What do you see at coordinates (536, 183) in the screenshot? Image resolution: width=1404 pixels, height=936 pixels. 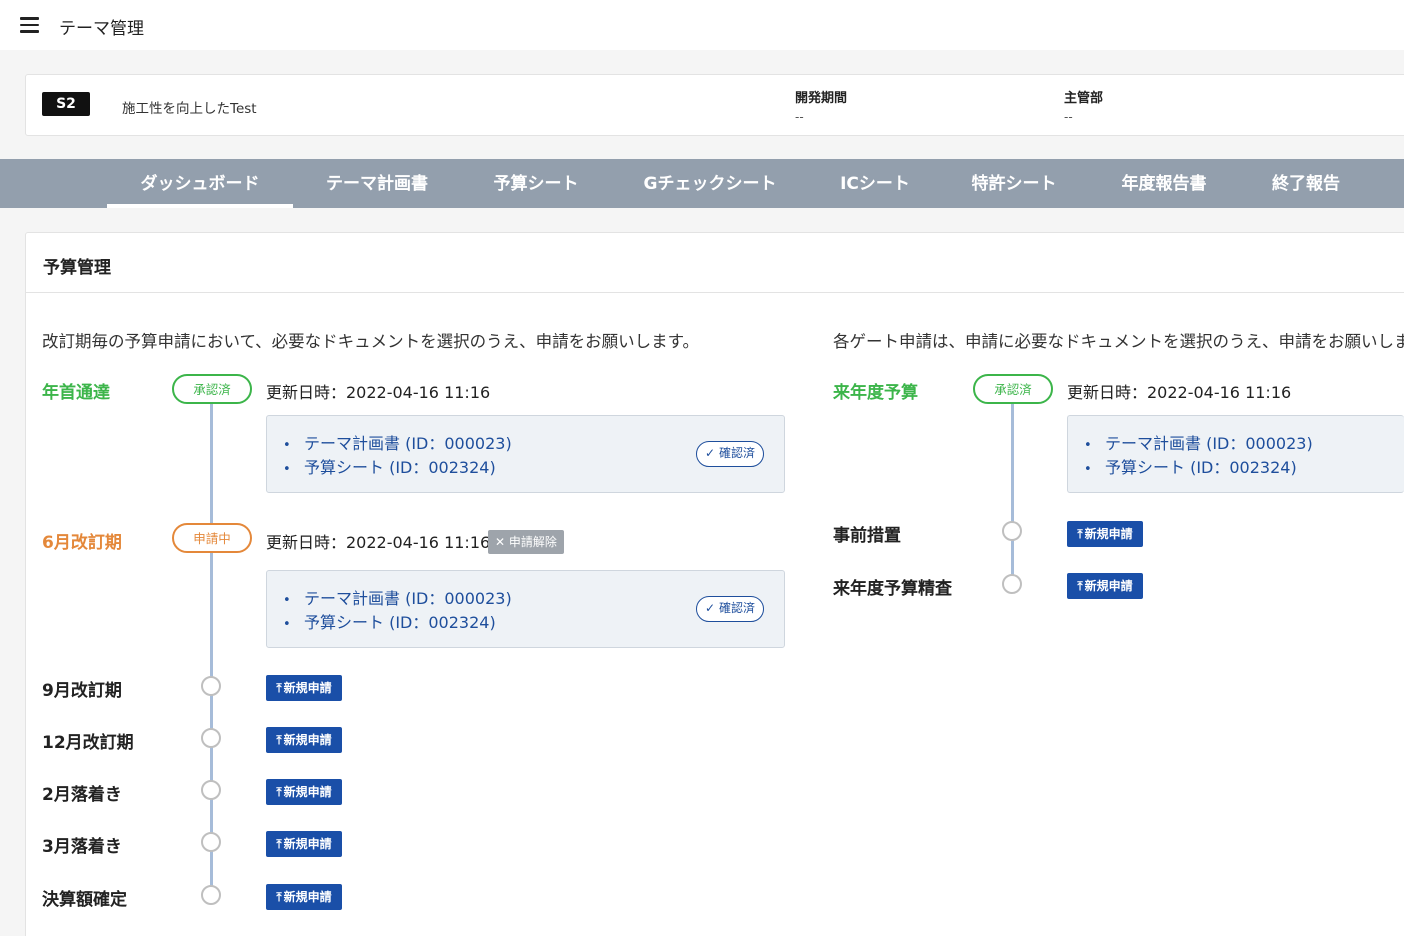 I see `tab-budget-sheet: 予算シート` at bounding box center [536, 183].